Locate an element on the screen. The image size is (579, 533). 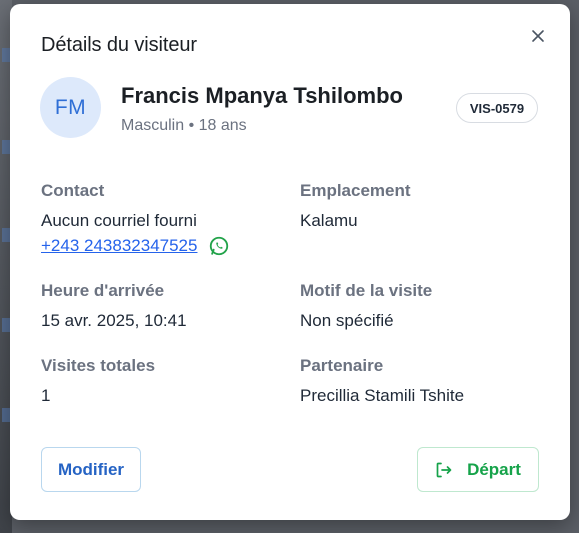
close-icon is located at coordinates (538, 36).